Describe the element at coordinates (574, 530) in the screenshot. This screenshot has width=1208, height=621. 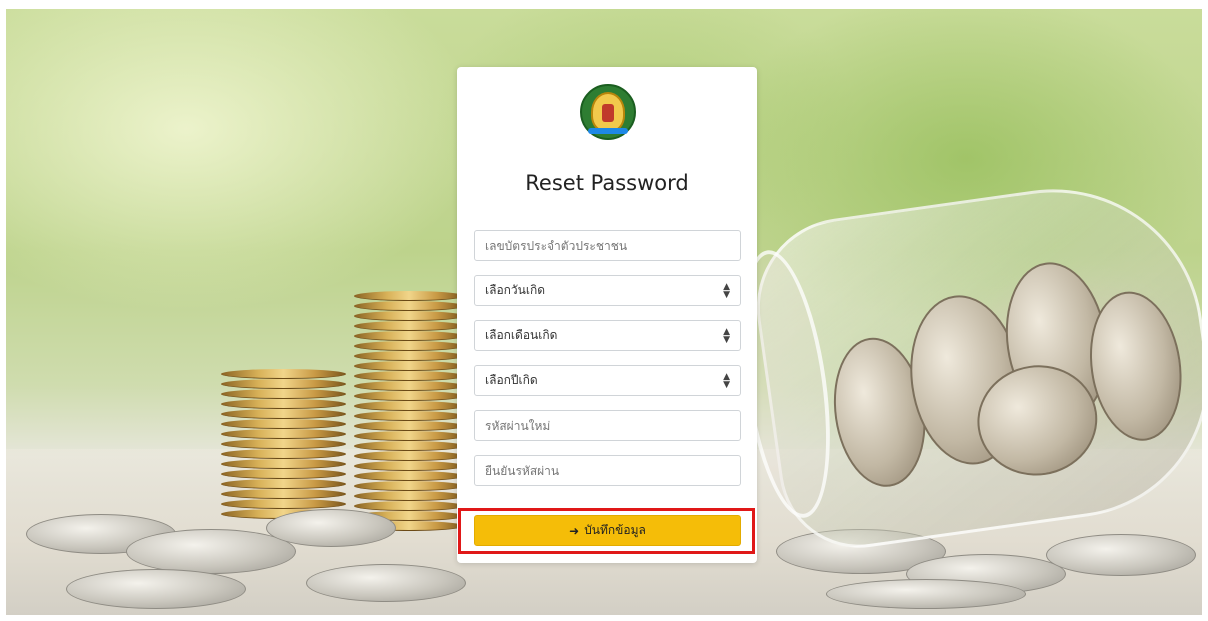
I see `sign-in-icon: ➜` at that location.